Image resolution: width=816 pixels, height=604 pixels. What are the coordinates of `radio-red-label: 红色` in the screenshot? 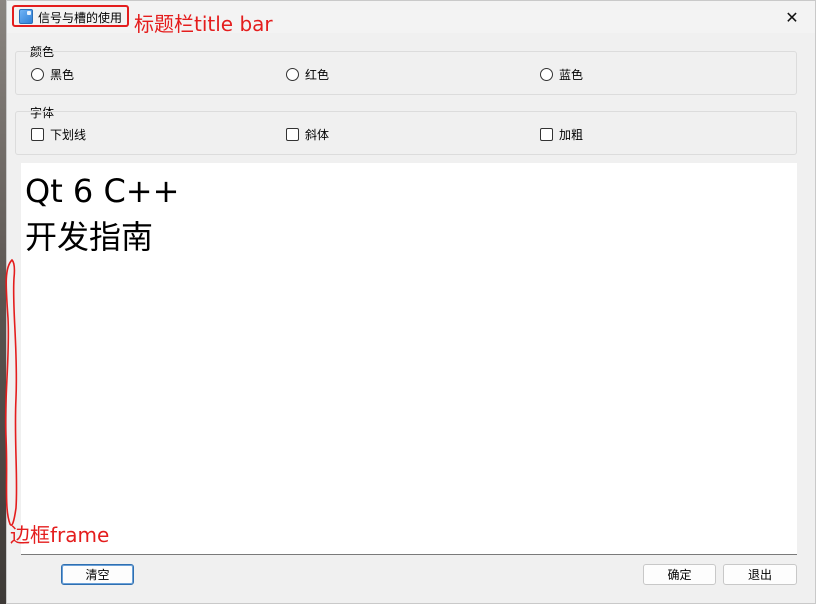 It's located at (317, 74).